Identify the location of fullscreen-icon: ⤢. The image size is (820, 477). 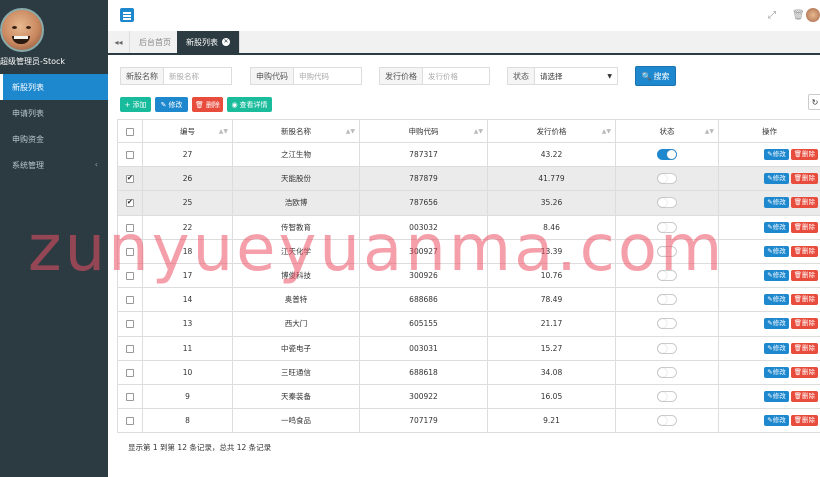
(772, 15).